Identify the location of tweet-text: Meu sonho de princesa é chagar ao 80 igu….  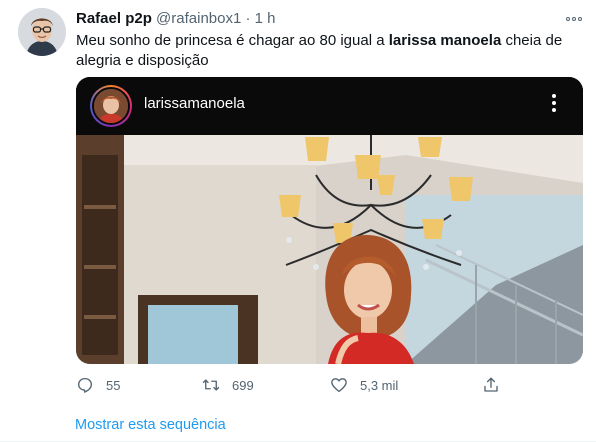
(326, 51).